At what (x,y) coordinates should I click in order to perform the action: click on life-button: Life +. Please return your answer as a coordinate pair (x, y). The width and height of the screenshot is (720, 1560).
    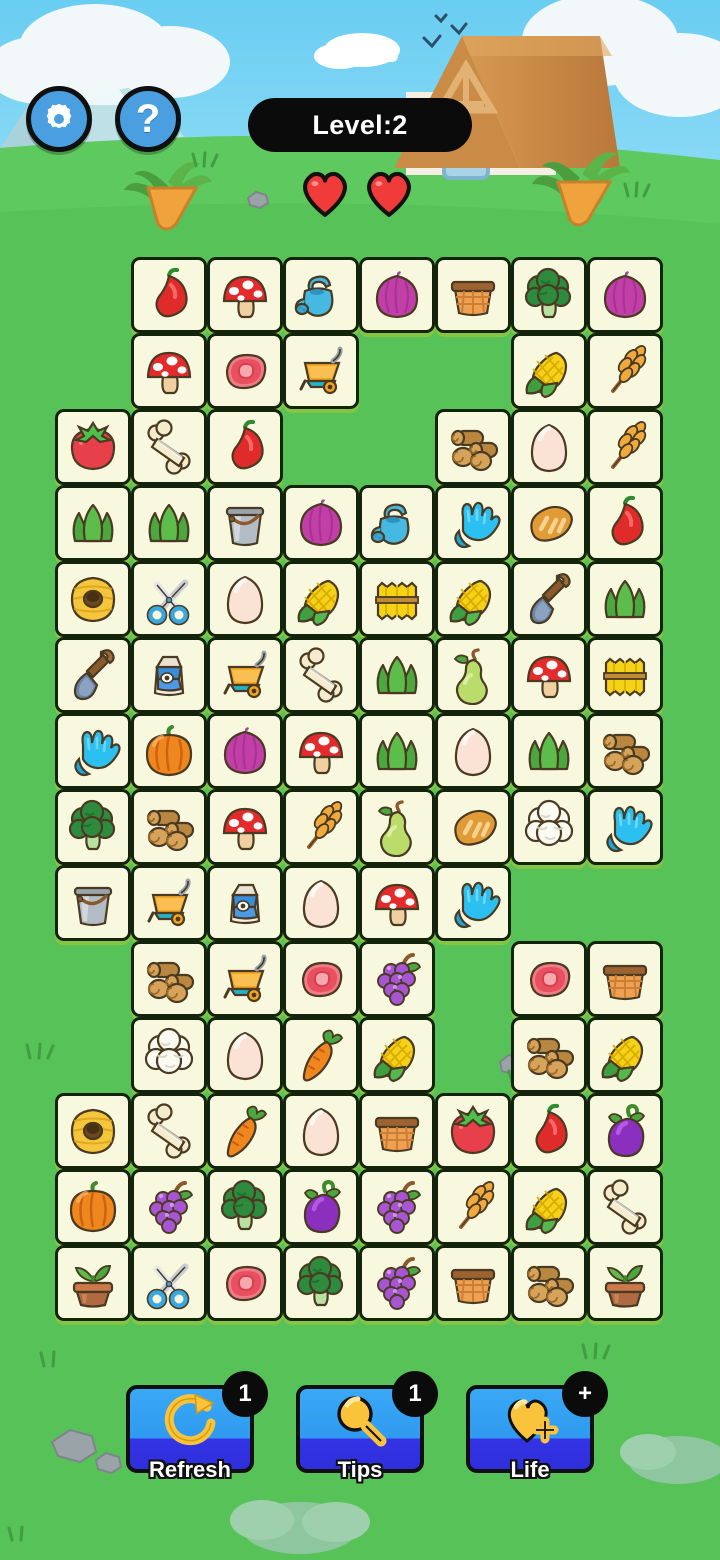
    Looking at the image, I should click on (537, 1426).